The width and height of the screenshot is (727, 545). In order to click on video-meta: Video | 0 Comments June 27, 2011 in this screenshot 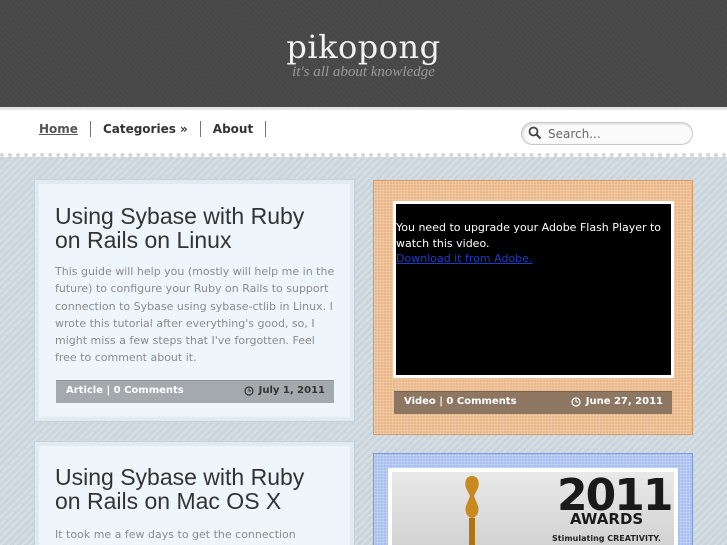, I will do `click(533, 402)`.